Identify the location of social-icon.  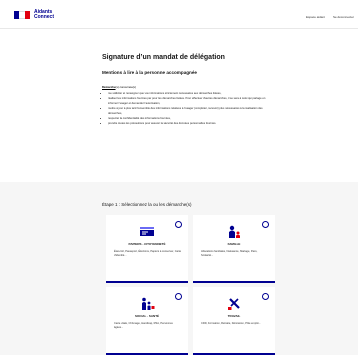
(148, 303).